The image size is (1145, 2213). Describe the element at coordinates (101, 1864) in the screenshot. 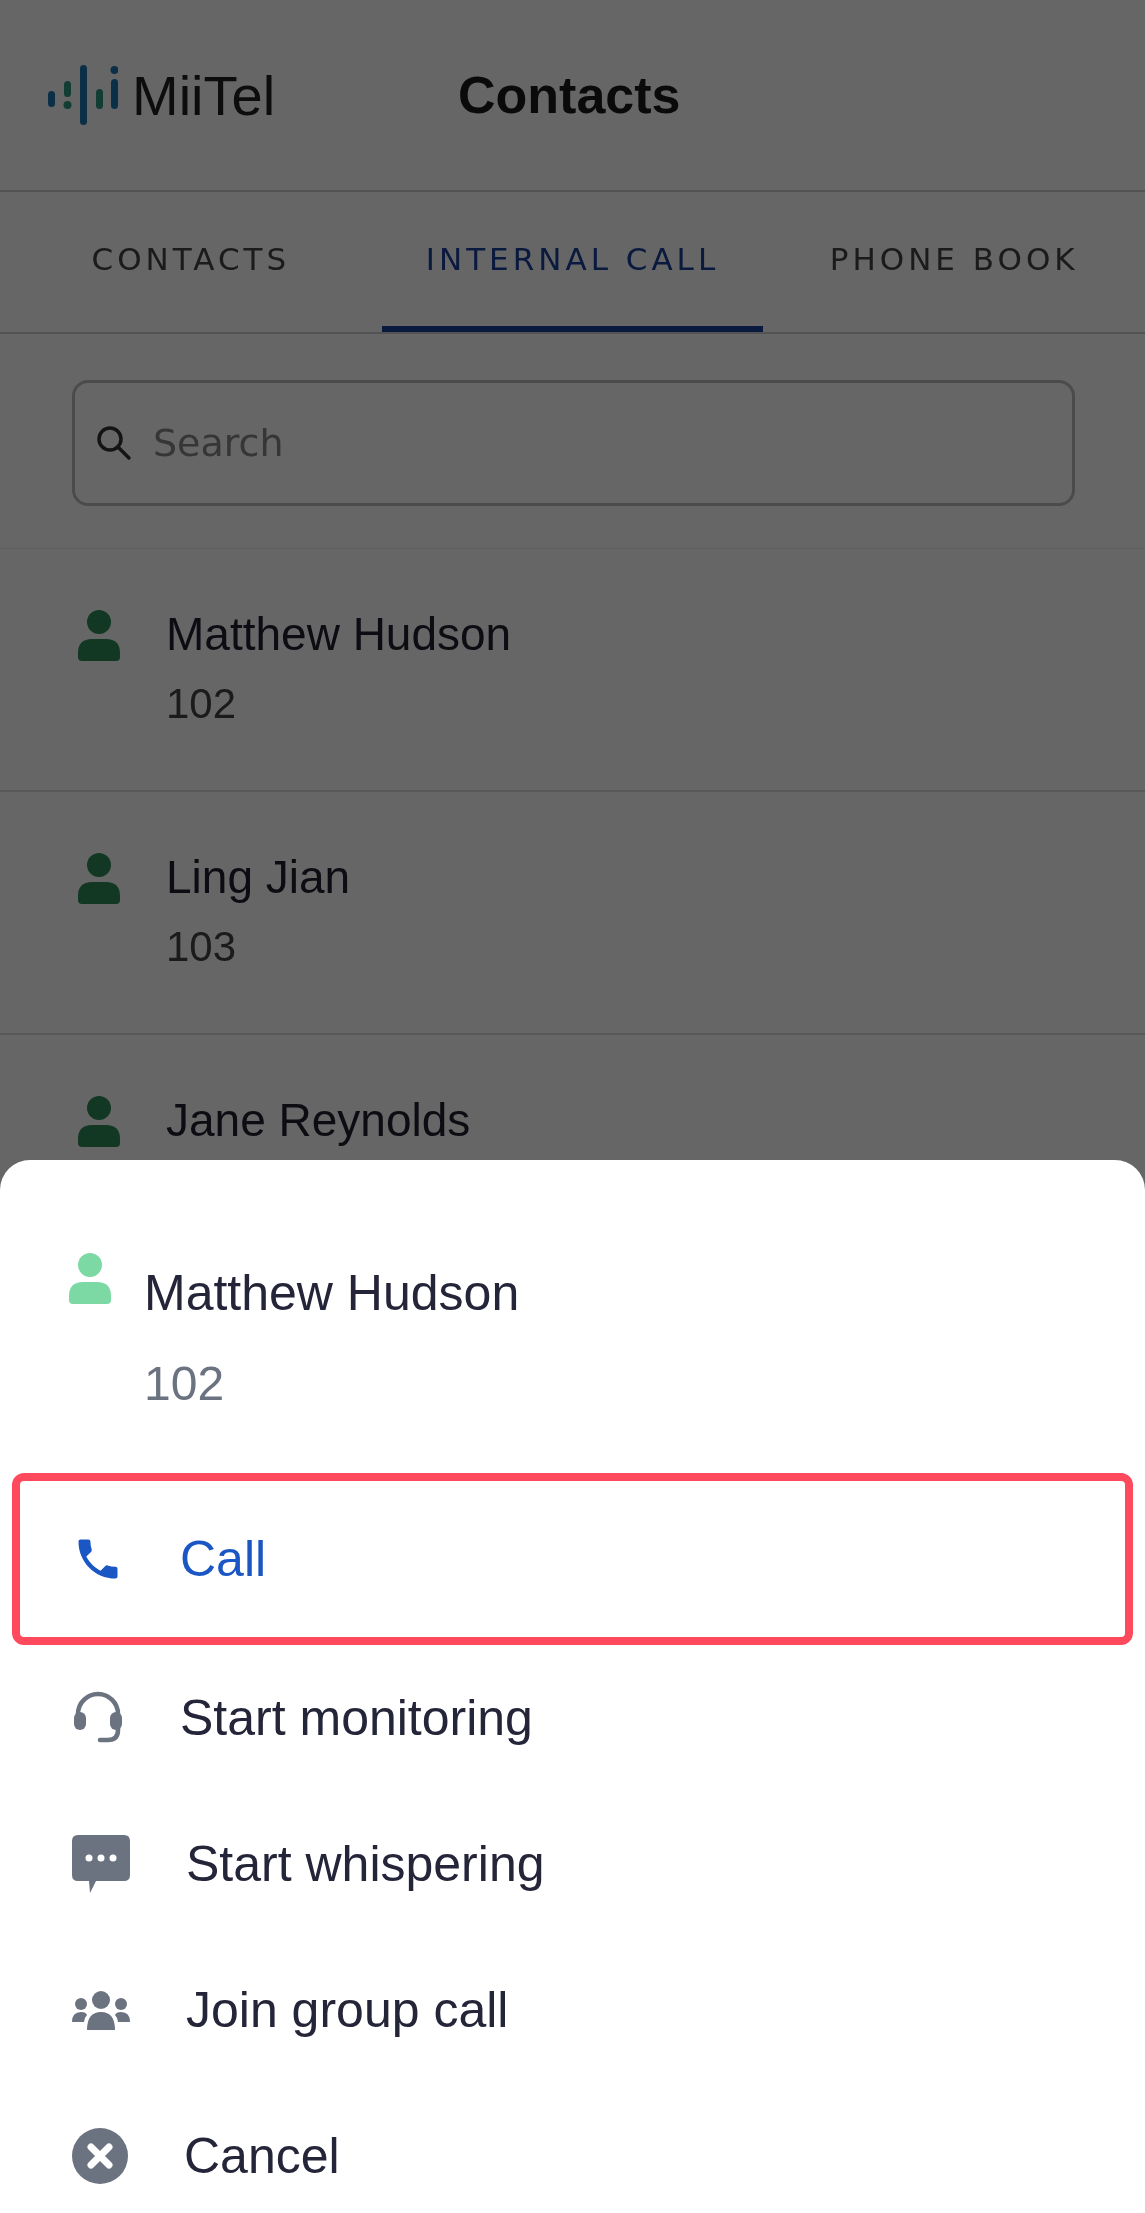

I see `chat-bubble-icon` at that location.